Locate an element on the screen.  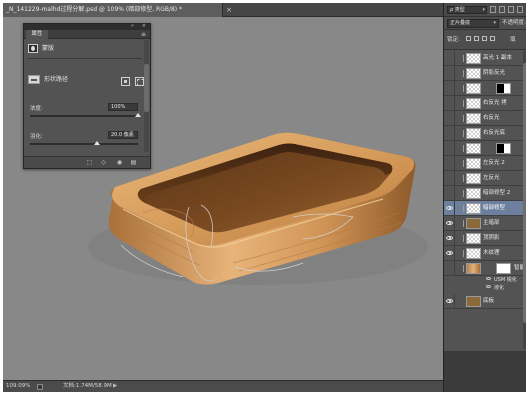
layer-row: 左反光 is located at coordinates (485, 178).